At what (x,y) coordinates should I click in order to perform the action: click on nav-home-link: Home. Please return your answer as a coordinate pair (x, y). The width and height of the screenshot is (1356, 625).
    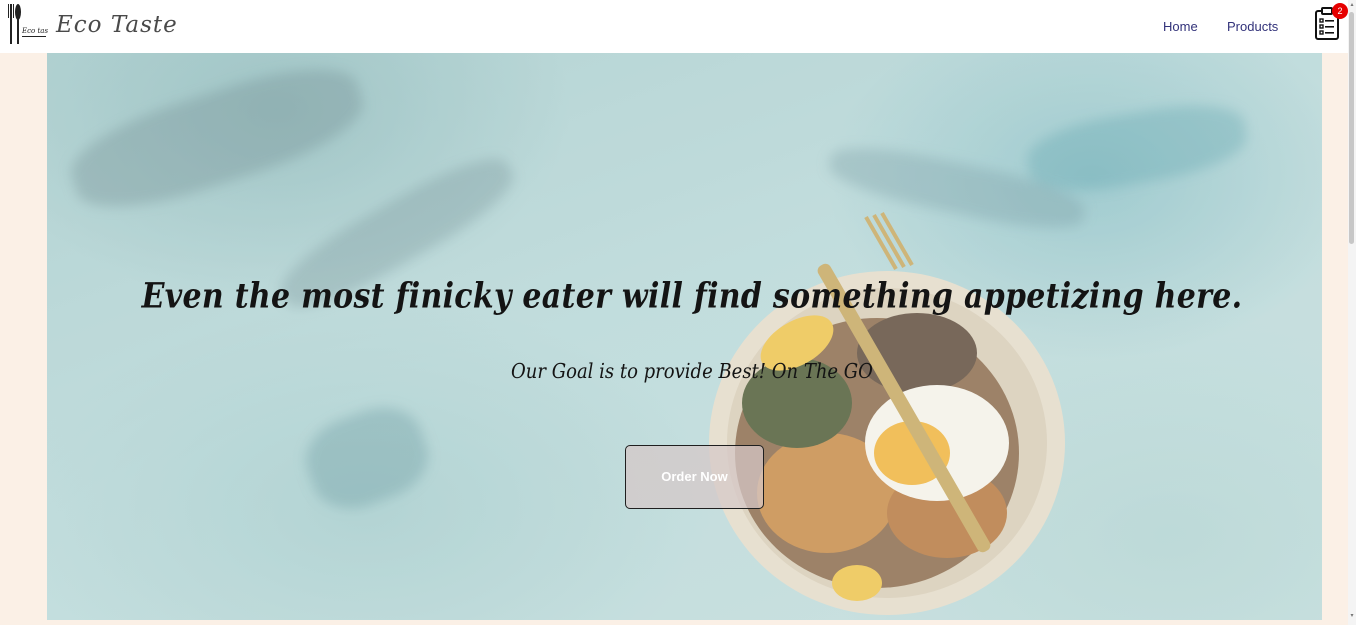
    Looking at the image, I should click on (1180, 26).